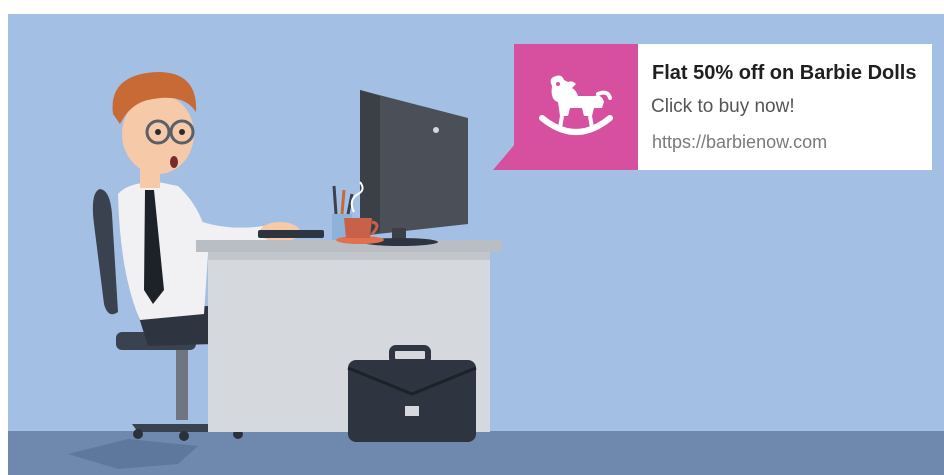 This screenshot has height=475, width=944. I want to click on notification-subtitle: Click to buy now!, so click(723, 106).